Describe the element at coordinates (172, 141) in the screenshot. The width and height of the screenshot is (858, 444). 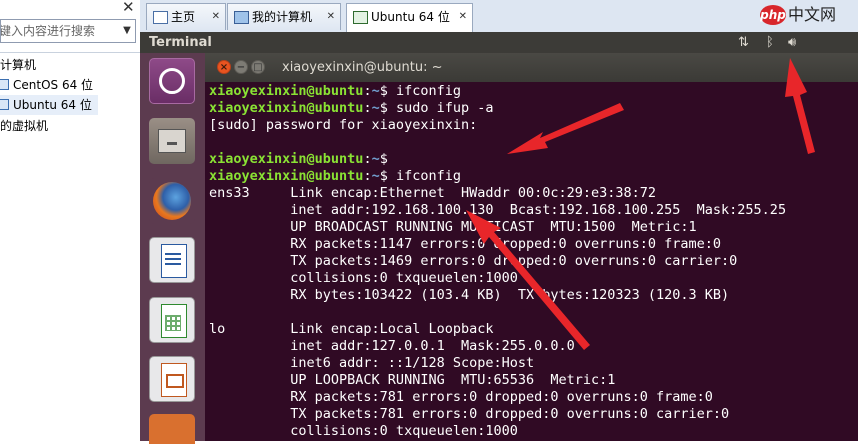
I see `files-icon` at that location.